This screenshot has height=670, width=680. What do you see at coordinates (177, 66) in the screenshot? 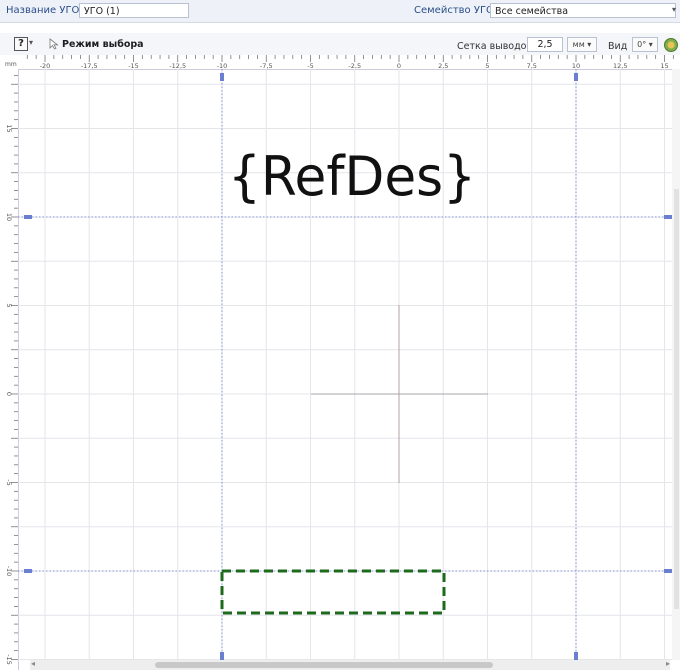
I see `h-ruler-label: -12,5` at bounding box center [177, 66].